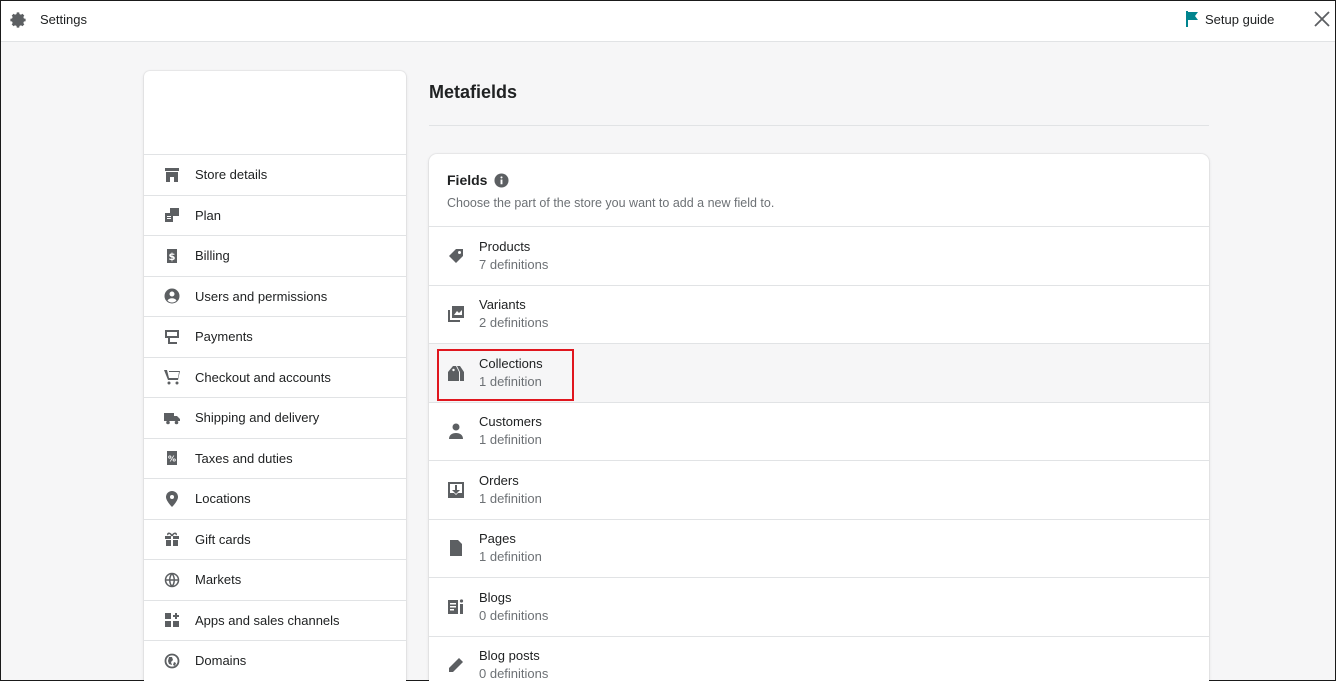 Image resolution: width=1336 pixels, height=681 pixels. Describe the element at coordinates (275, 113) in the screenshot. I see `sidebar-header` at that location.